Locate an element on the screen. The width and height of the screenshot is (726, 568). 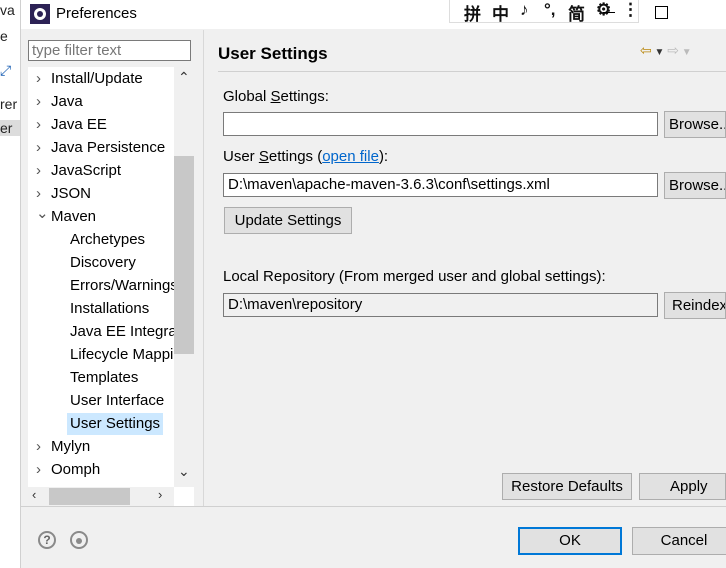
tree-item-label: Installations is located at coordinates (110, 308).